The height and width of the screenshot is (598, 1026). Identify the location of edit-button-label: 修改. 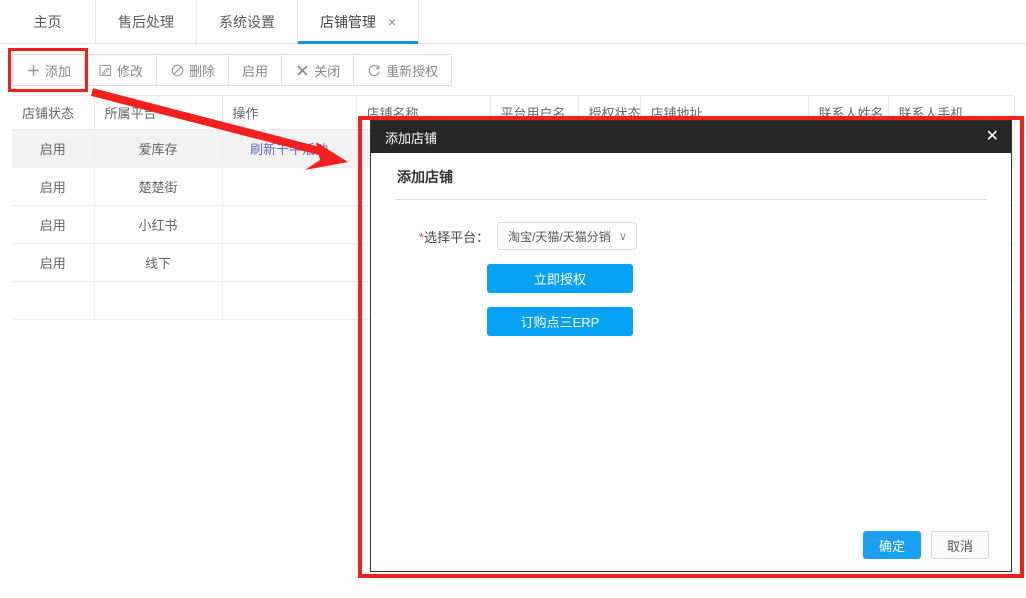
(130, 71).